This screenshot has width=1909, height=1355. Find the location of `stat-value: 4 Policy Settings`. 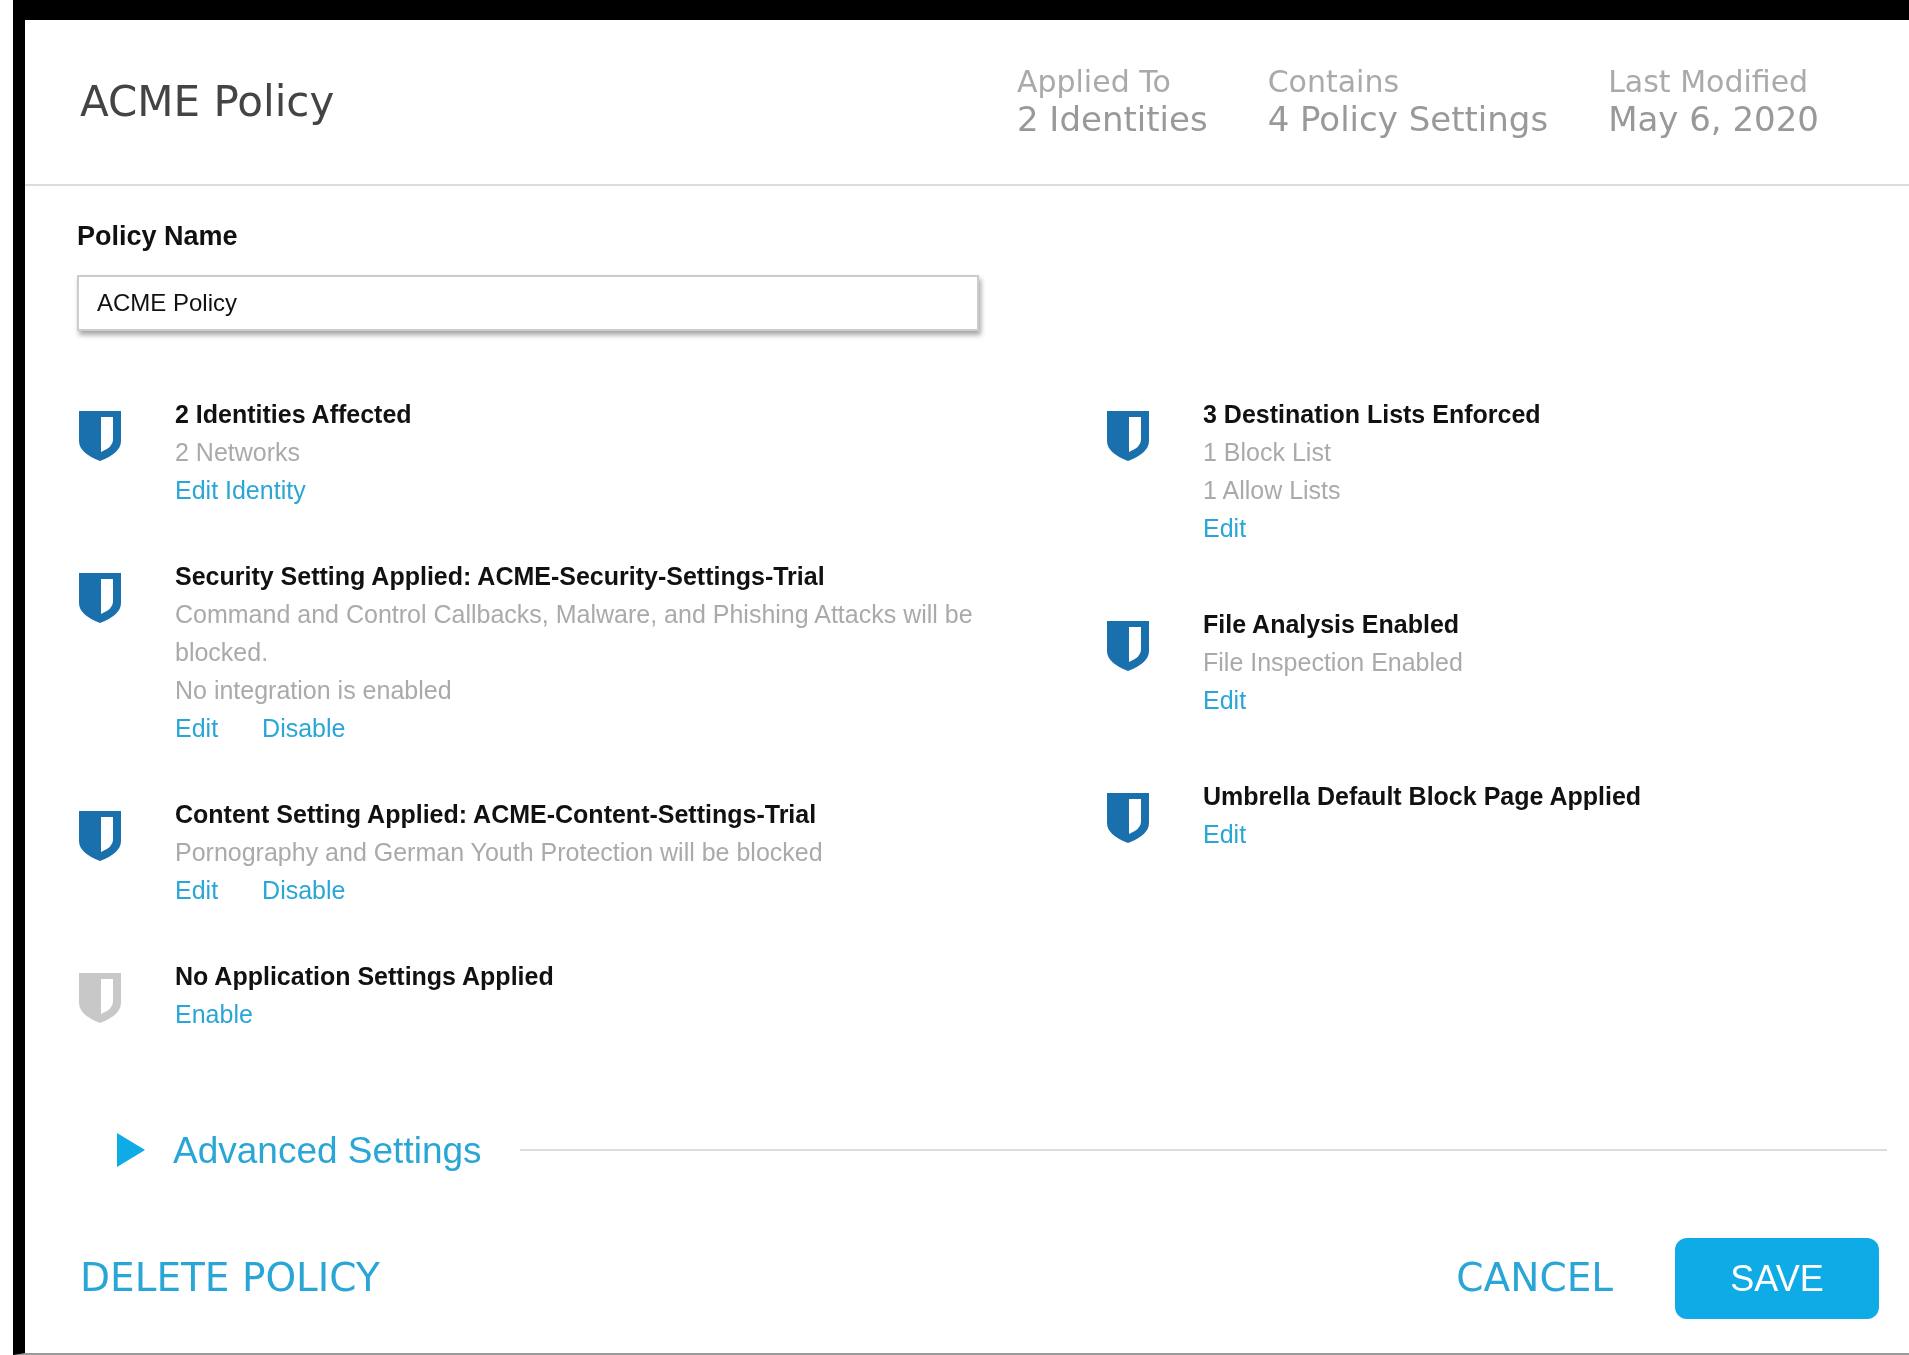

stat-value: 4 Policy Settings is located at coordinates (1408, 119).